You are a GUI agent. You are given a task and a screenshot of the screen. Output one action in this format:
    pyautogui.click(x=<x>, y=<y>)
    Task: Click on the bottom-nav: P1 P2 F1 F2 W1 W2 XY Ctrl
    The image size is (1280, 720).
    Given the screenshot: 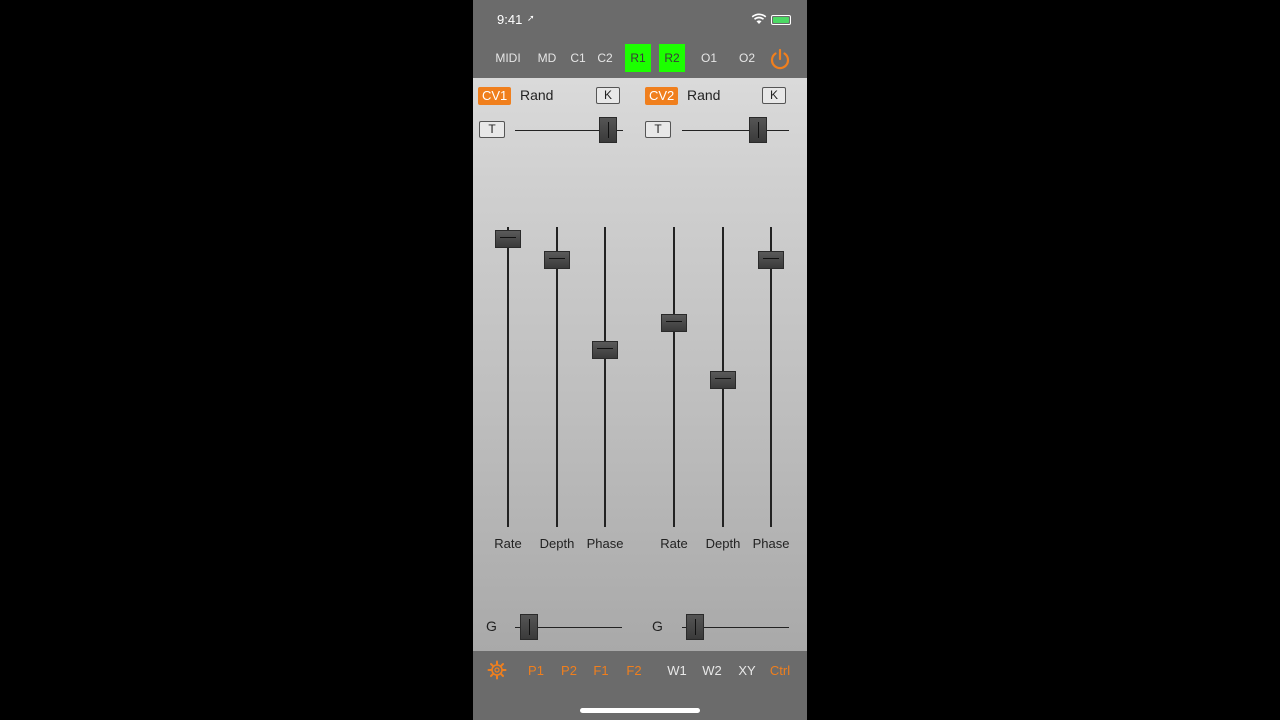 What is the action you would take?
    pyautogui.click(x=640, y=671)
    